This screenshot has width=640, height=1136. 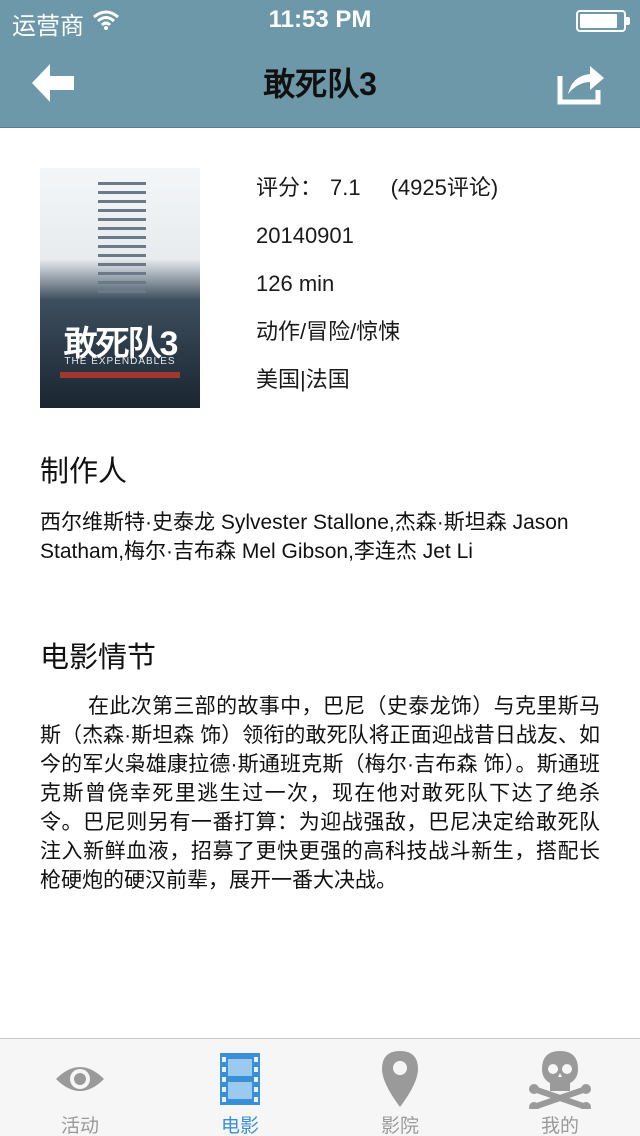 I want to click on film-icon, so click(x=240, y=1079).